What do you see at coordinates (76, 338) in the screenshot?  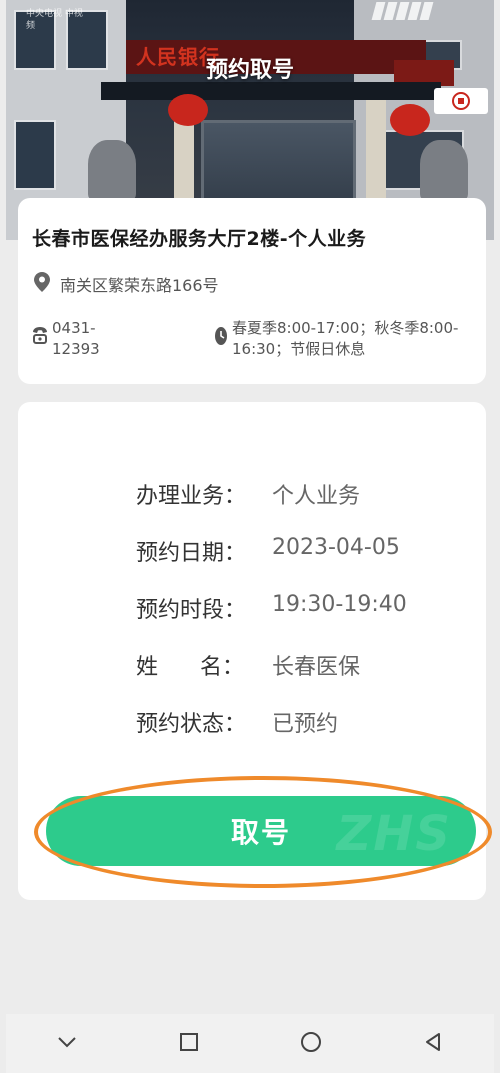 I see `phone-number: 0431-12393` at bounding box center [76, 338].